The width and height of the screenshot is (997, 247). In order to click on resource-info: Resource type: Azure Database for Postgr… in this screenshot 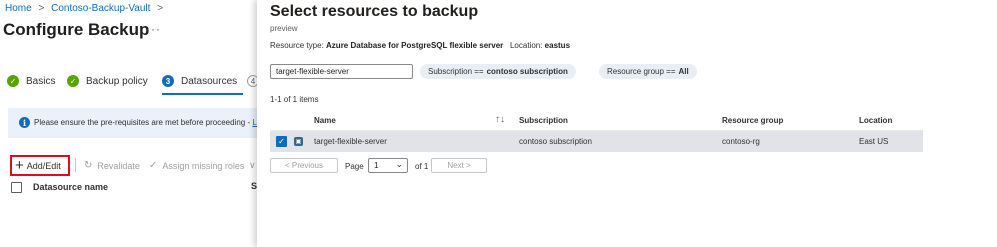, I will do `click(420, 45)`.